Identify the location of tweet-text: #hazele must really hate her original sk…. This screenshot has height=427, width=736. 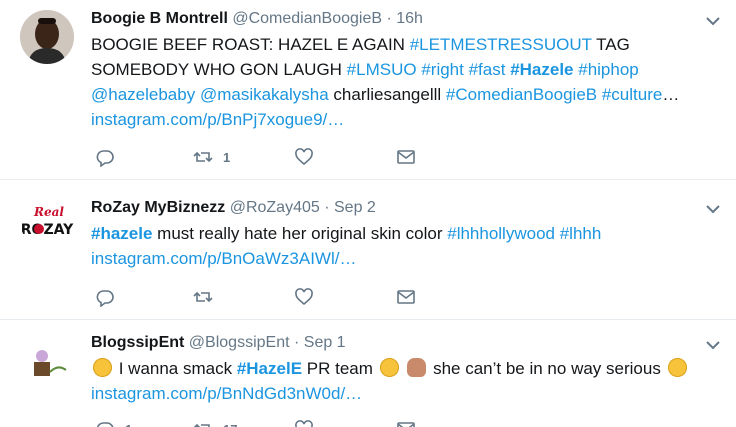
(393, 233).